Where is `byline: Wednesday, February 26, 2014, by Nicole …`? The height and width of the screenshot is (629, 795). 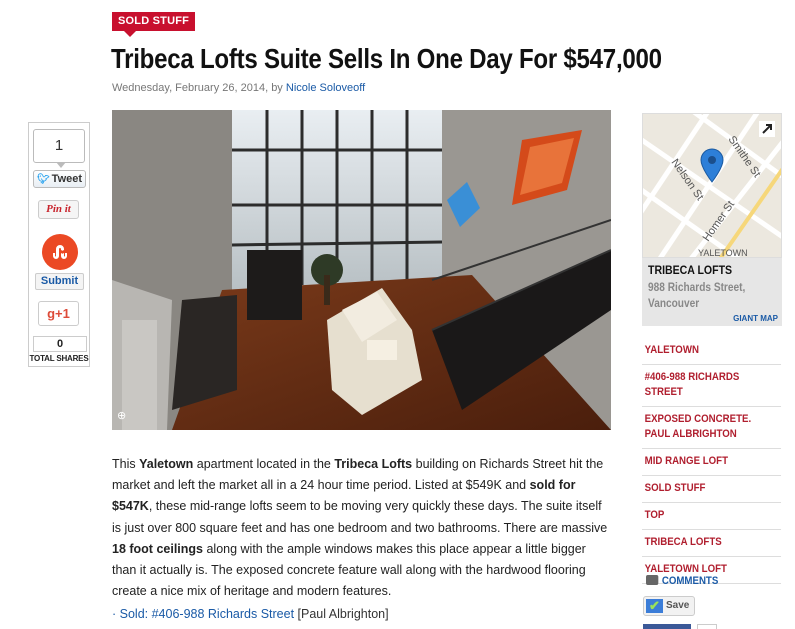 byline: Wednesday, February 26, 2014, by Nicole … is located at coordinates (238, 88).